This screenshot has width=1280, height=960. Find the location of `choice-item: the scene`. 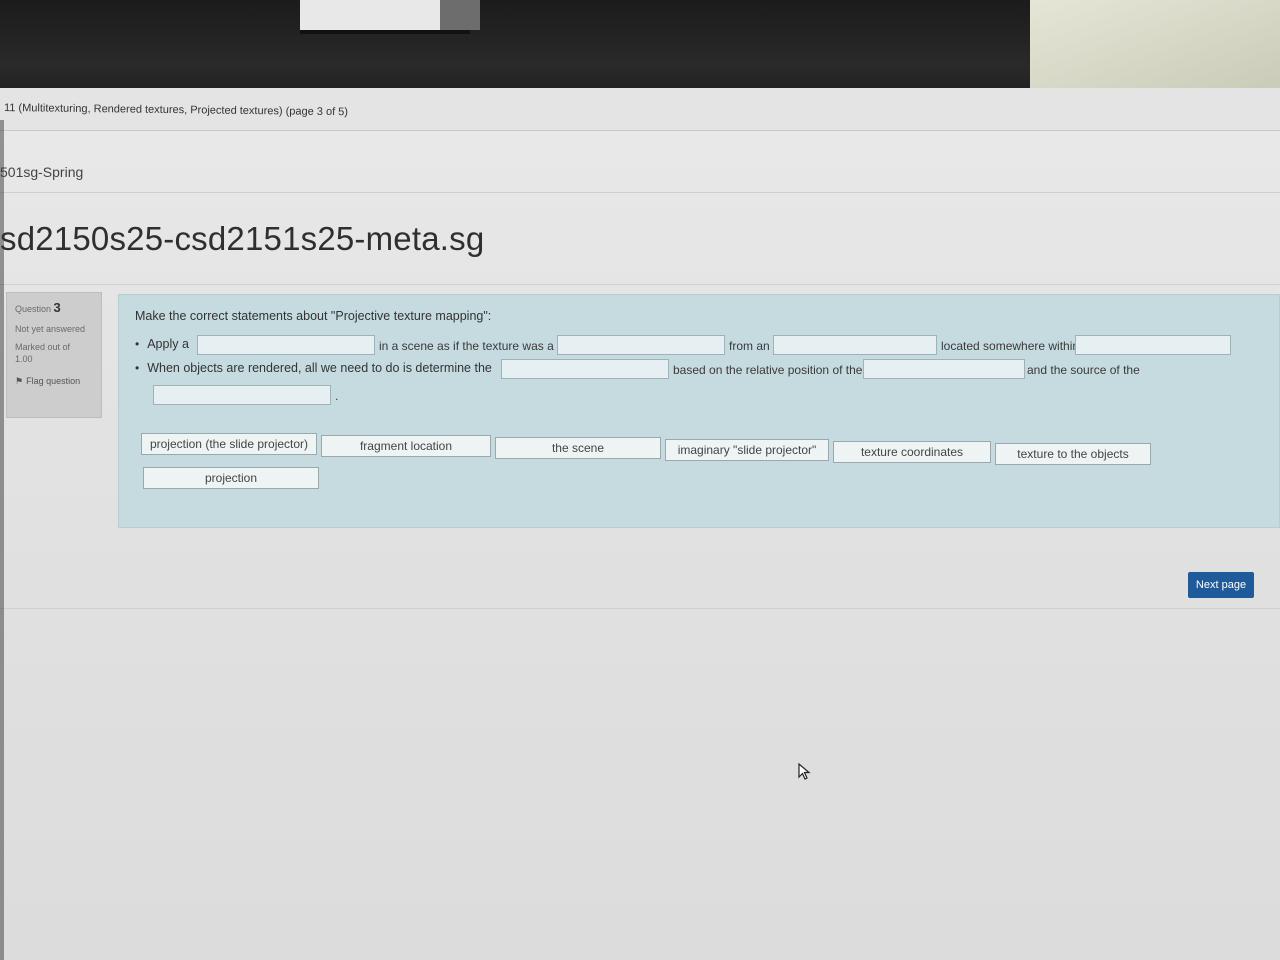

choice-item: the scene is located at coordinates (578, 448).